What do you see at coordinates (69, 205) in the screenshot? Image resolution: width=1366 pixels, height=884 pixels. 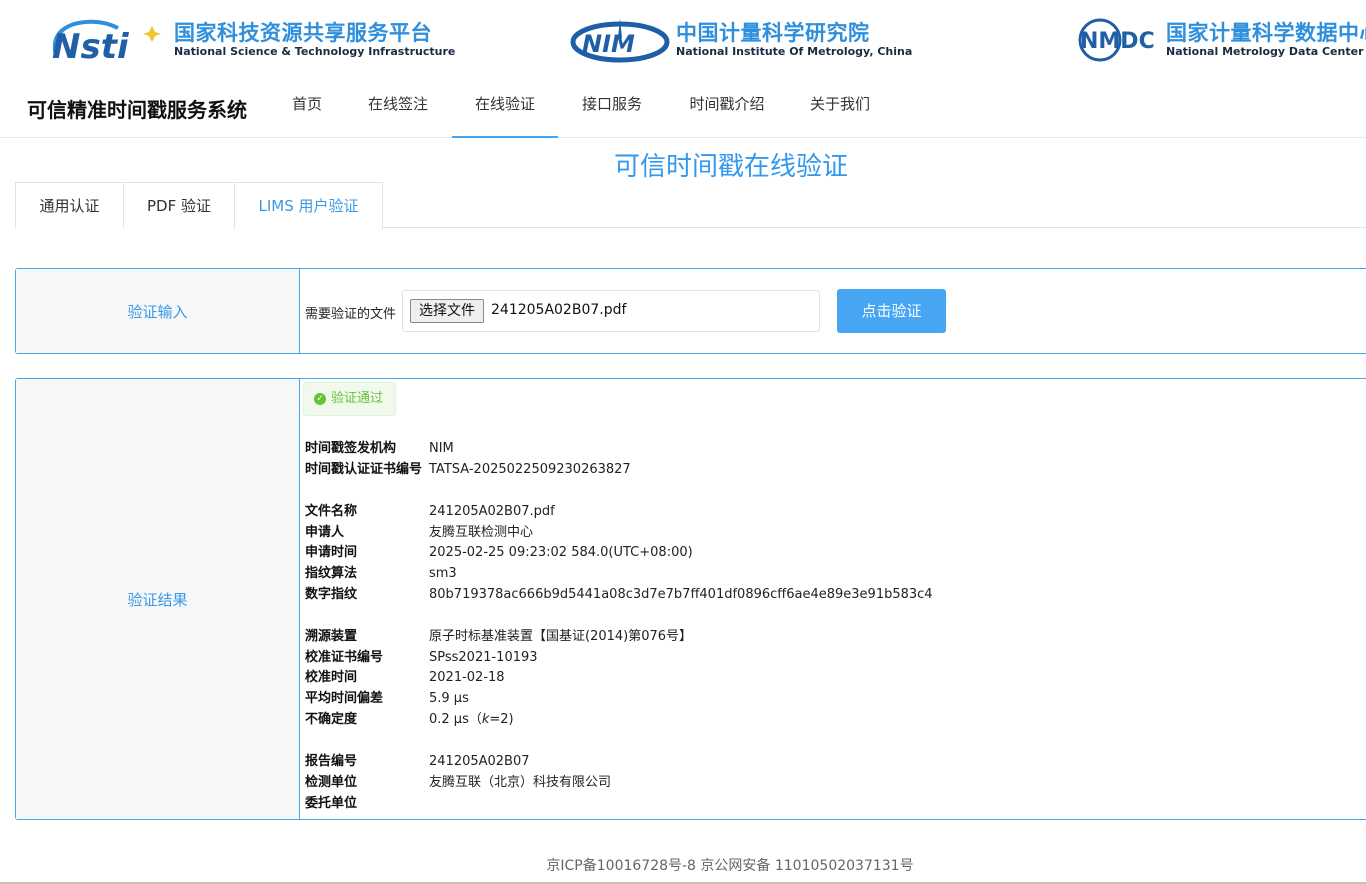 I see `tab-general-auth: 通用认证` at bounding box center [69, 205].